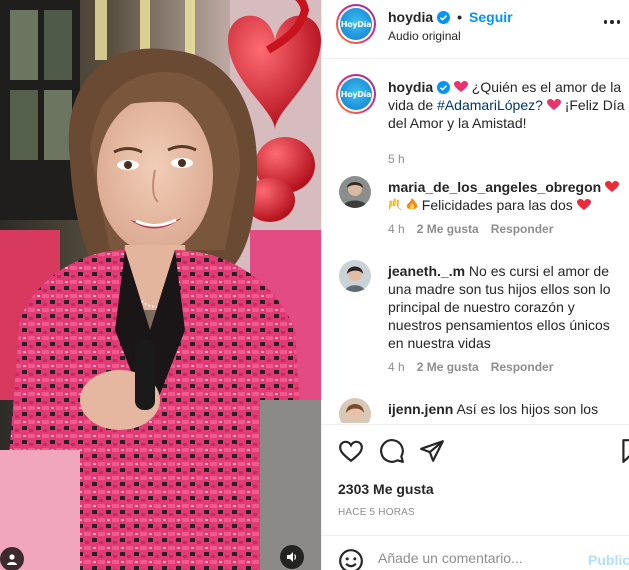 The width and height of the screenshot is (629, 570). What do you see at coordinates (608, 560) in the screenshot?
I see `publish-comment-button: Publicar` at bounding box center [608, 560].